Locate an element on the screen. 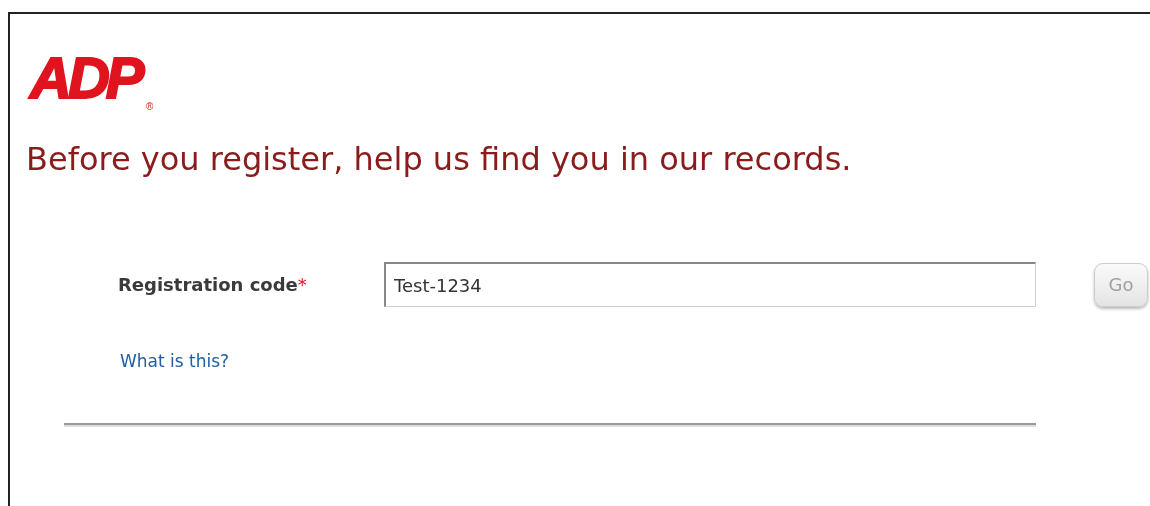 The height and width of the screenshot is (506, 1150). page-heading: Before you register, help us find you in our records. is located at coordinates (439, 159).